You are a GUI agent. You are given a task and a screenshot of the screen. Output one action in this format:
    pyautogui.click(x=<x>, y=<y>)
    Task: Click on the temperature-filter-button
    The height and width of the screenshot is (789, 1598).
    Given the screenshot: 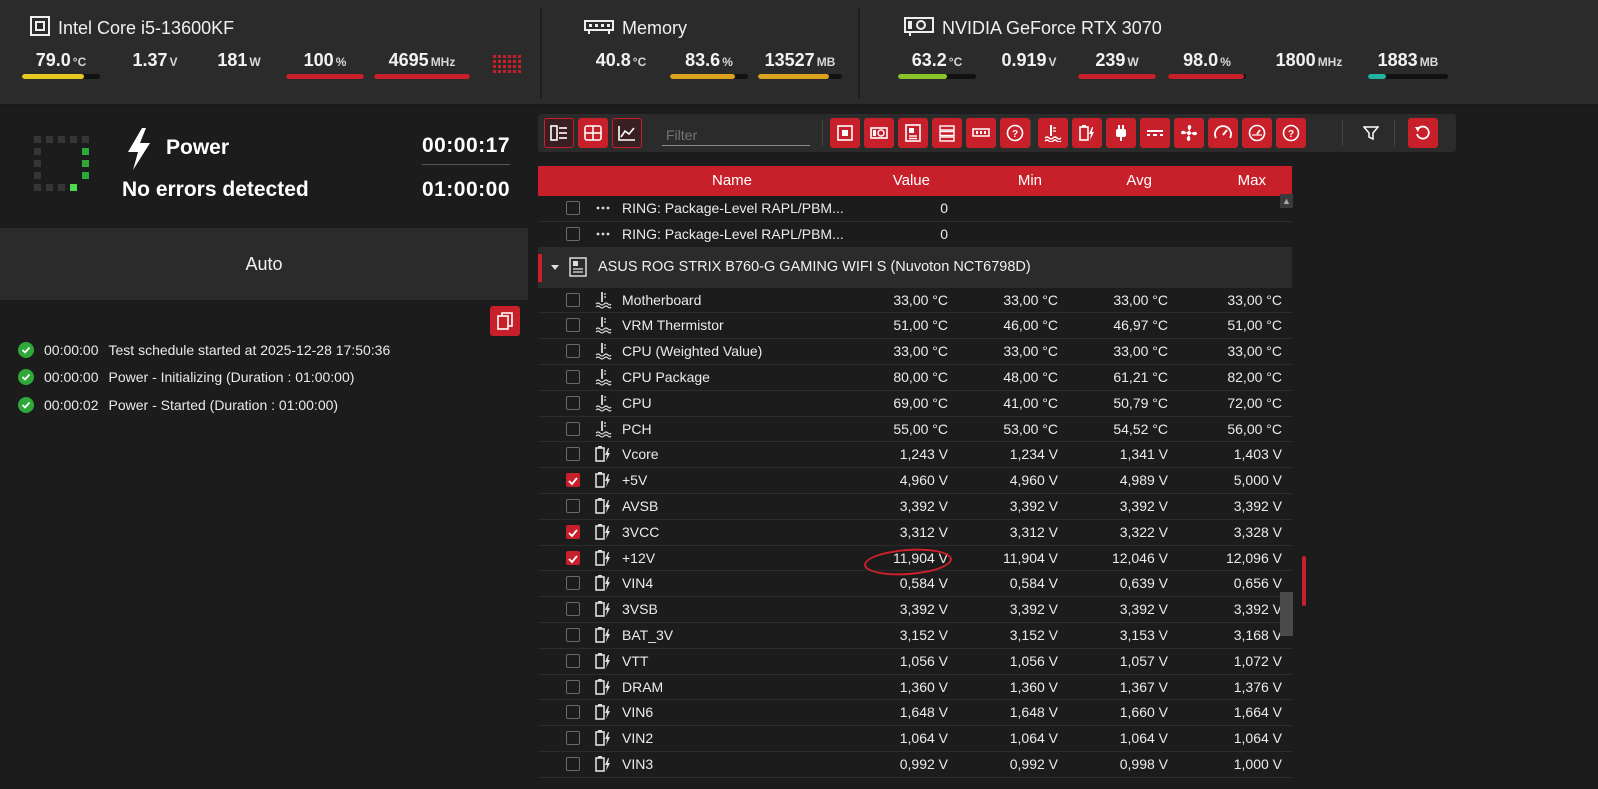 What is the action you would take?
    pyautogui.click(x=1053, y=133)
    